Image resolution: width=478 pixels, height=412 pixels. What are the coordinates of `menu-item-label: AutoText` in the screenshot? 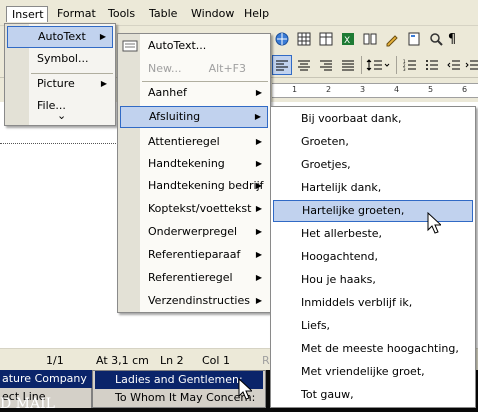 It's located at (62, 36).